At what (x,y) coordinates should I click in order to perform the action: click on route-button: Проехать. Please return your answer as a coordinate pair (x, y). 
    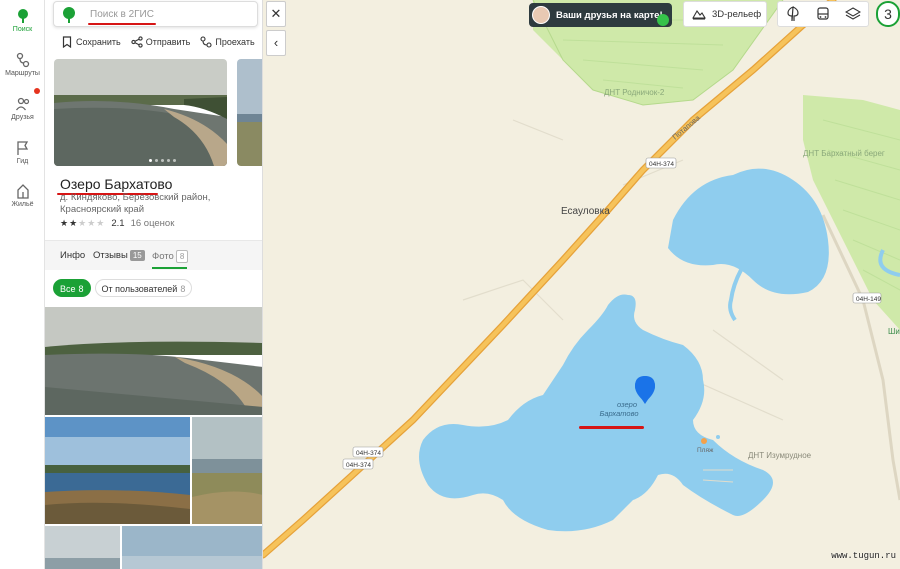
    Looking at the image, I should click on (227, 42).